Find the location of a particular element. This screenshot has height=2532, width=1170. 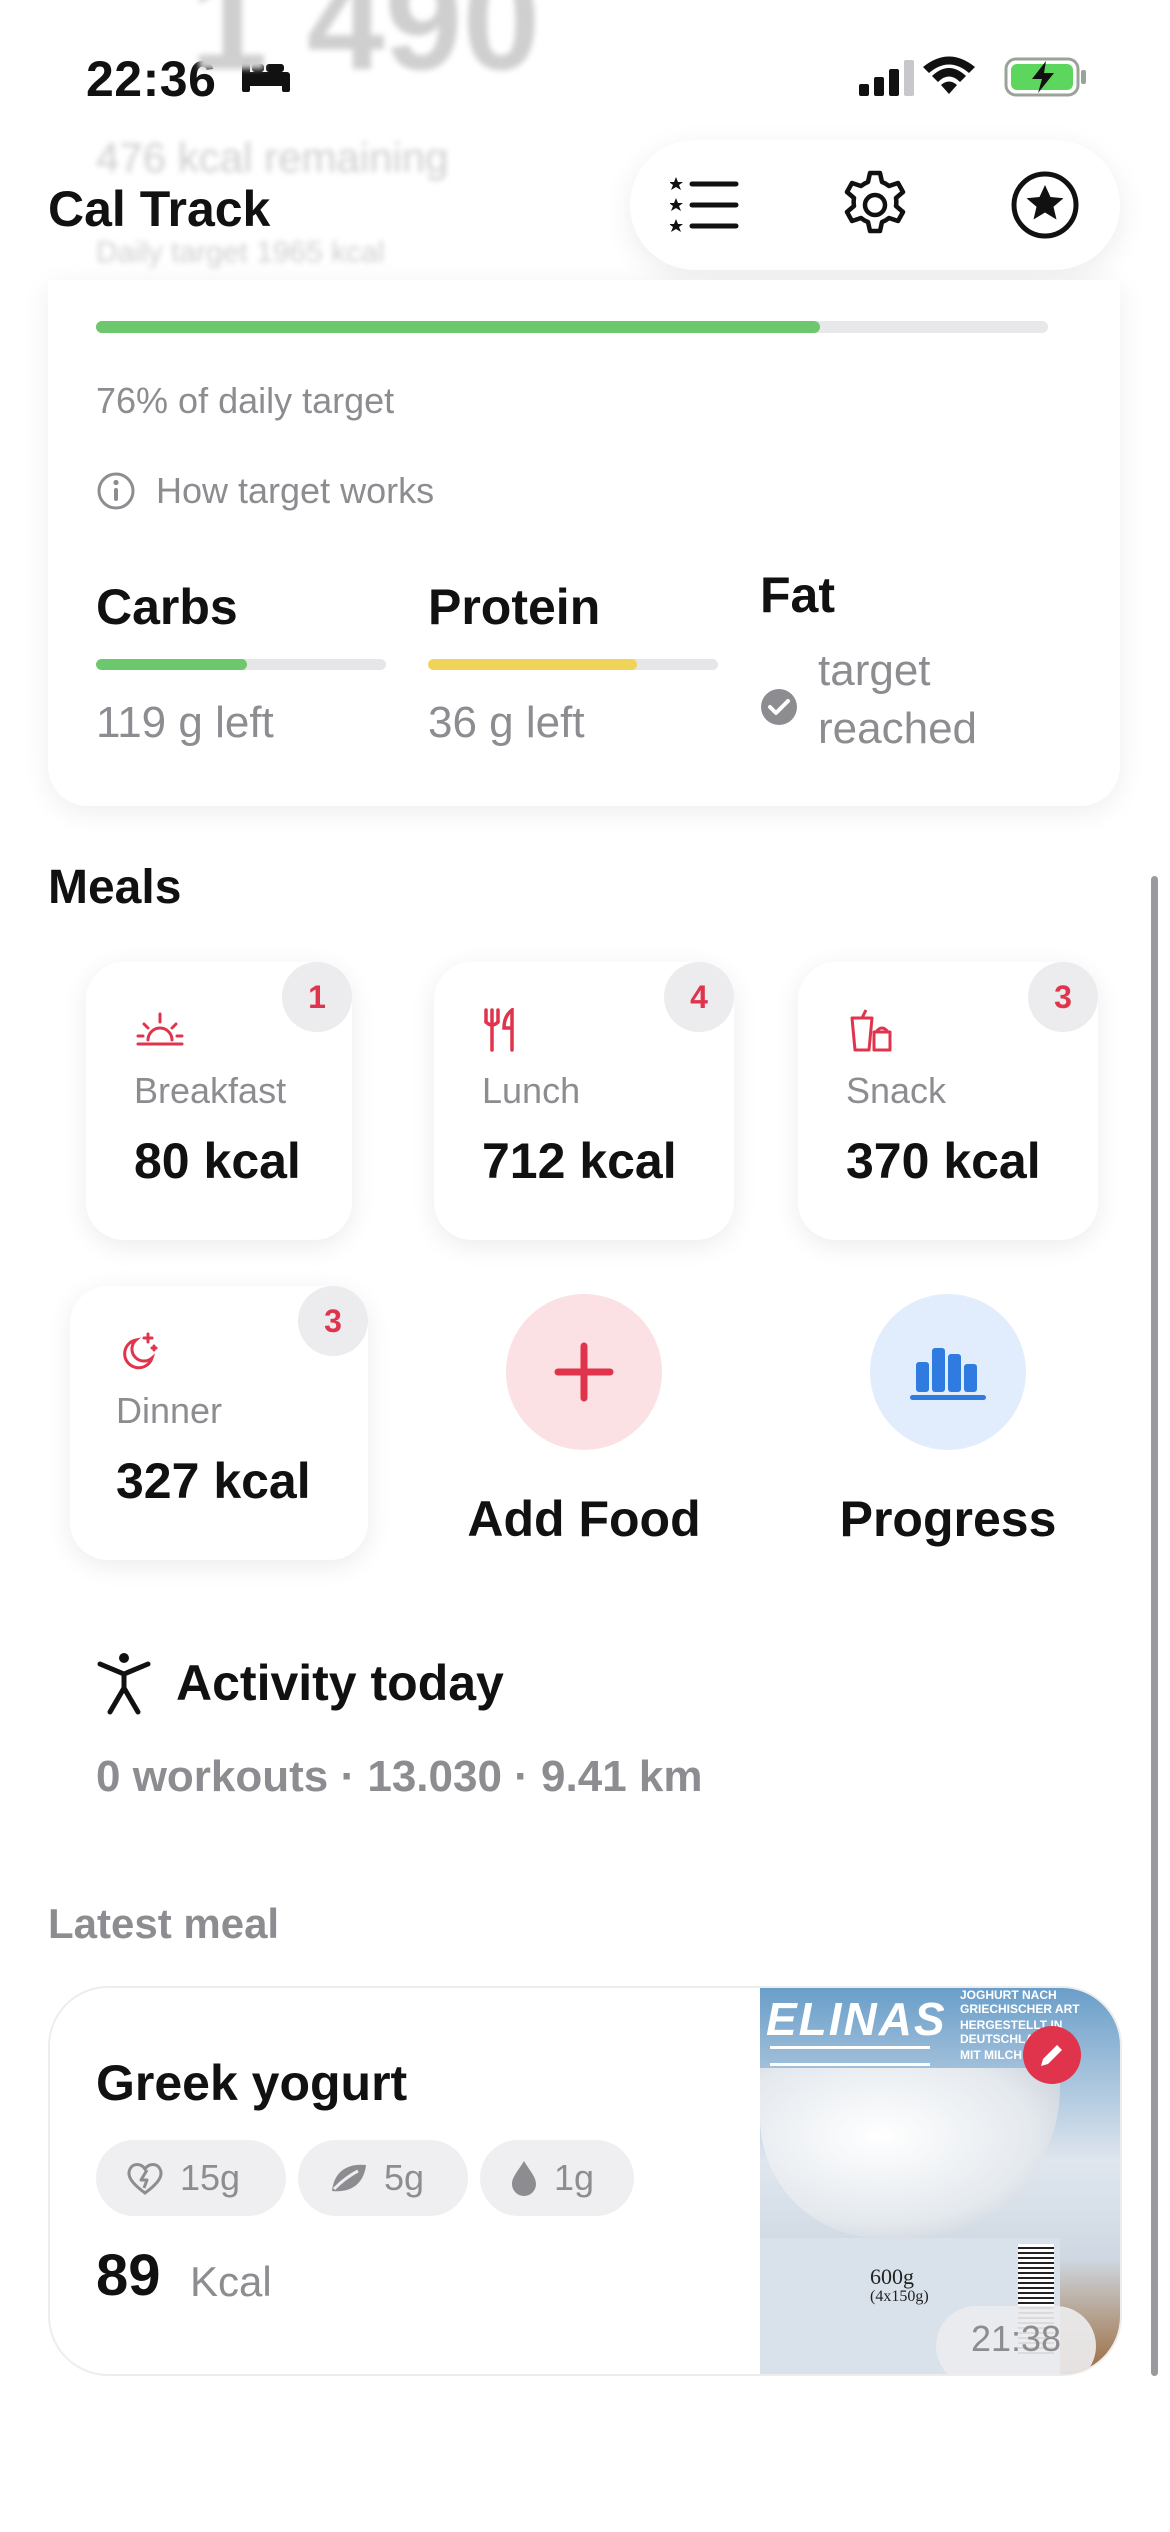

add-food-button is located at coordinates (584, 1372).